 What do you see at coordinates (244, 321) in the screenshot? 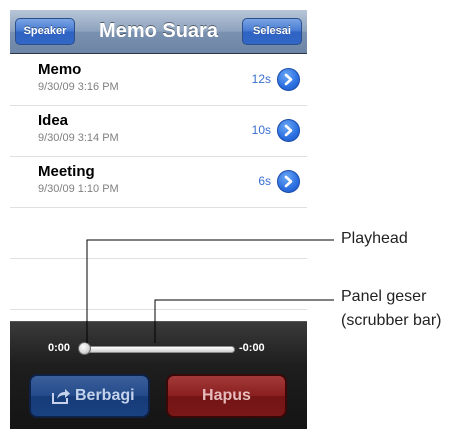
I see `scrubber-callout-line` at bounding box center [244, 321].